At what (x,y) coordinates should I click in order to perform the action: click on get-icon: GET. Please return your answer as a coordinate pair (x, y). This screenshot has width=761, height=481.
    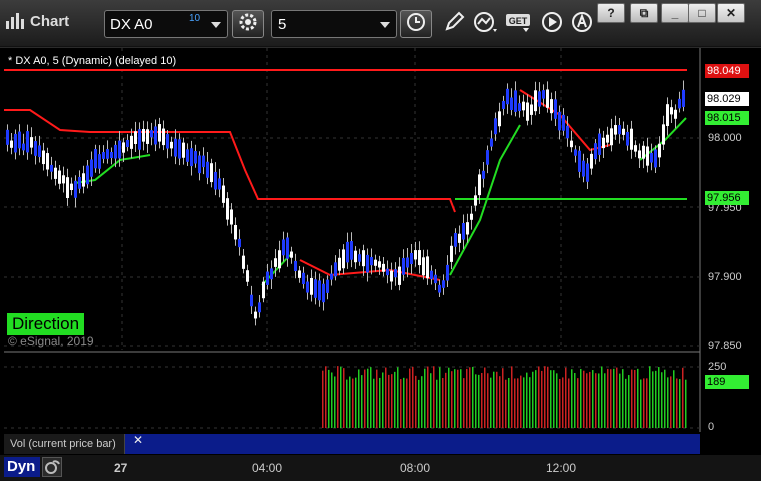
    Looking at the image, I should click on (519, 24).